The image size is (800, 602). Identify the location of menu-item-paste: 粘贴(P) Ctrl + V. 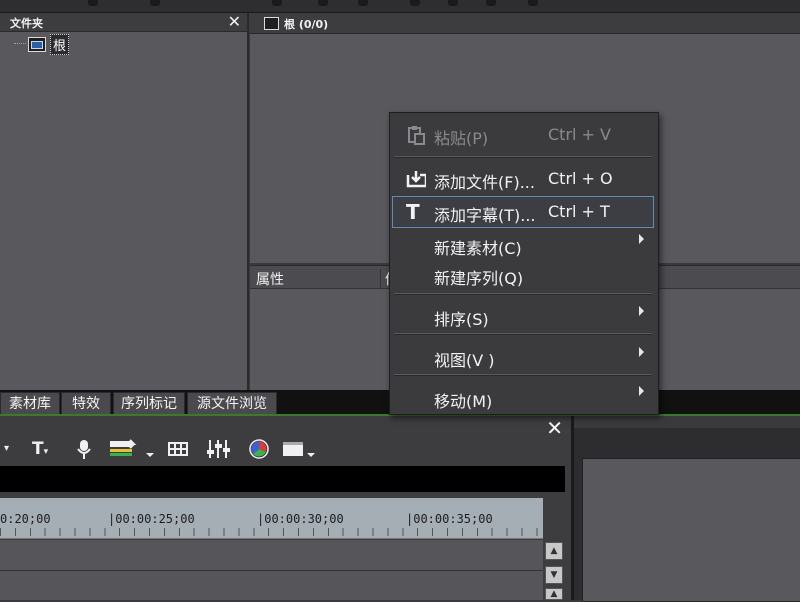
(523, 135).